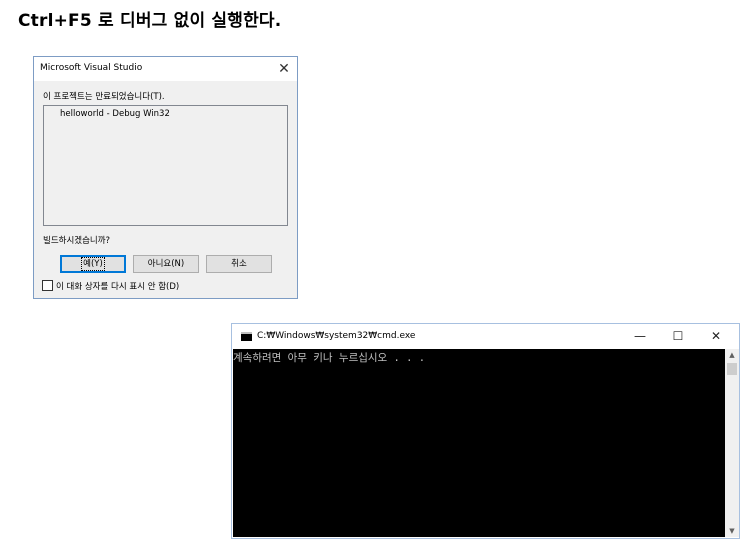  Describe the element at coordinates (150, 21) in the screenshot. I see `page-heading: Ctrl+F5 로 디버그 없이 실행한다.` at that location.